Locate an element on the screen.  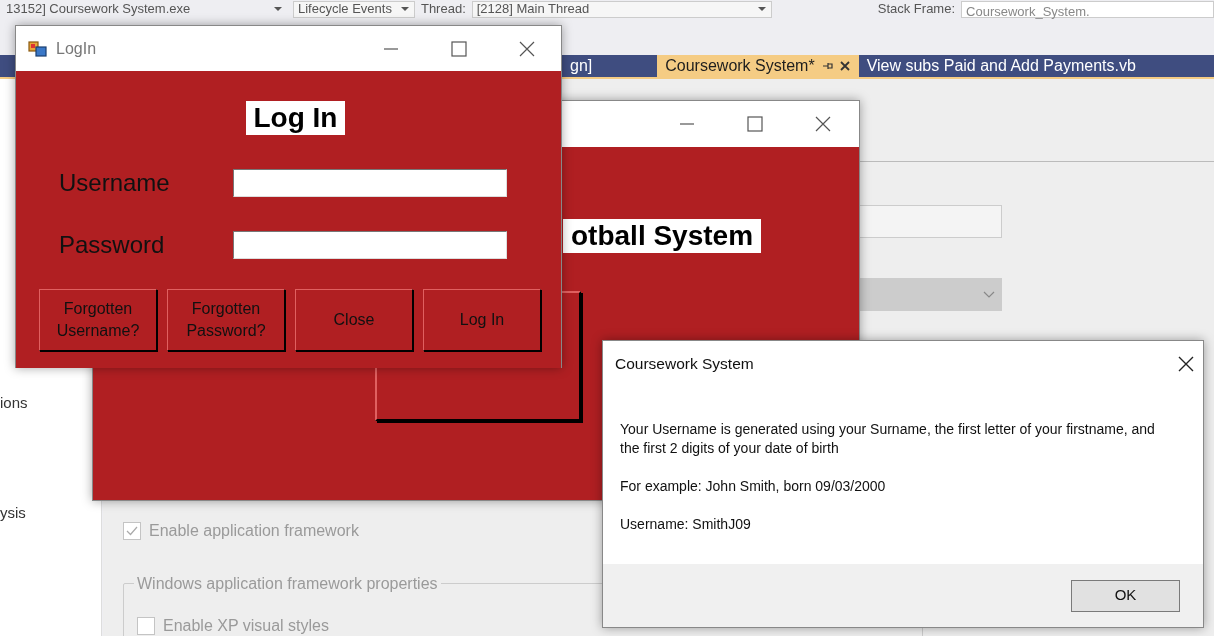
checkbox-label: Enable application framework is located at coordinates (254, 531).